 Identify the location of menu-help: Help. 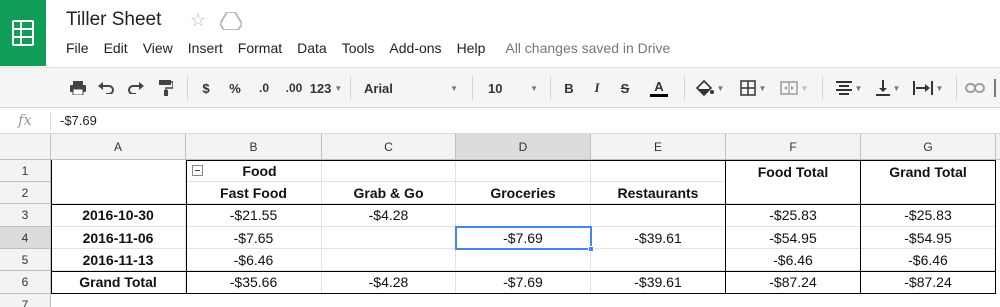
(471, 48).